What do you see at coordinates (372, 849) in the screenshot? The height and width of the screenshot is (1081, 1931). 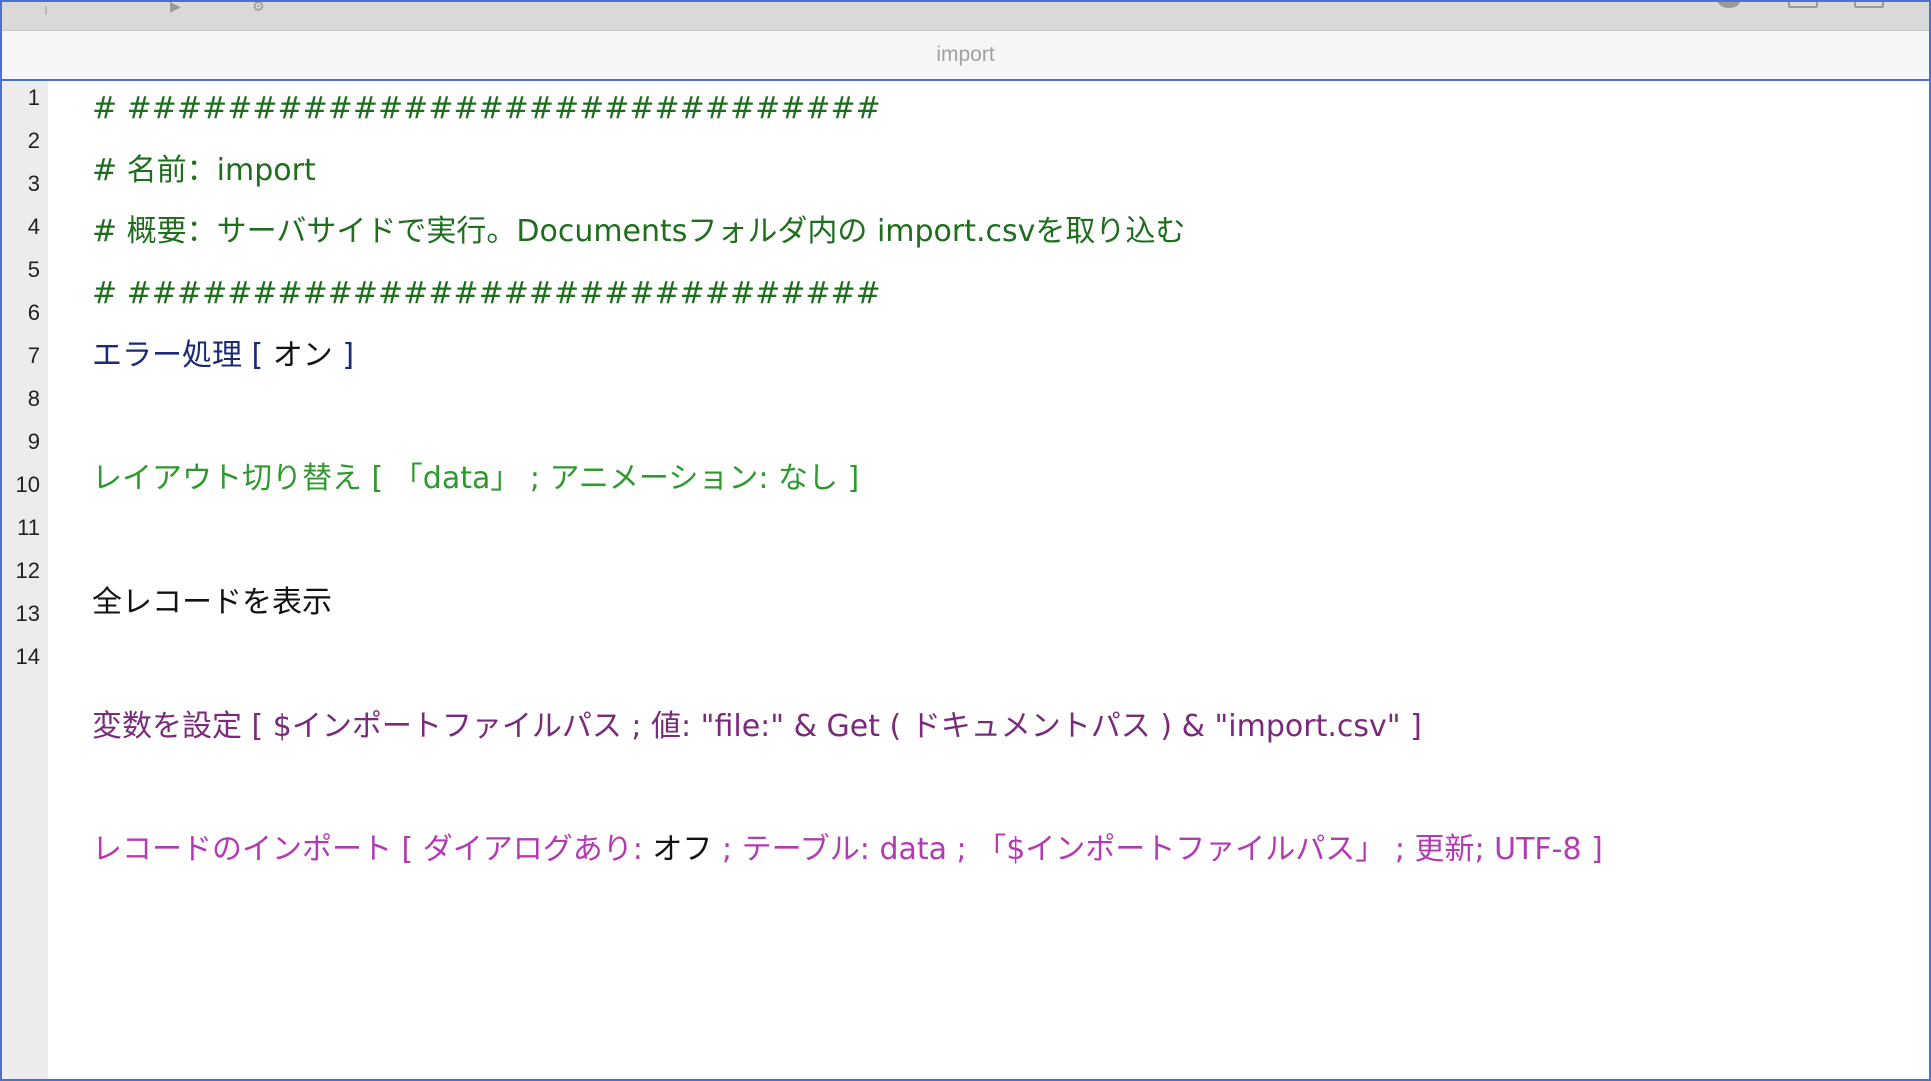 I see `step-label: レコードのインポート [ ダイアログあり:` at bounding box center [372, 849].